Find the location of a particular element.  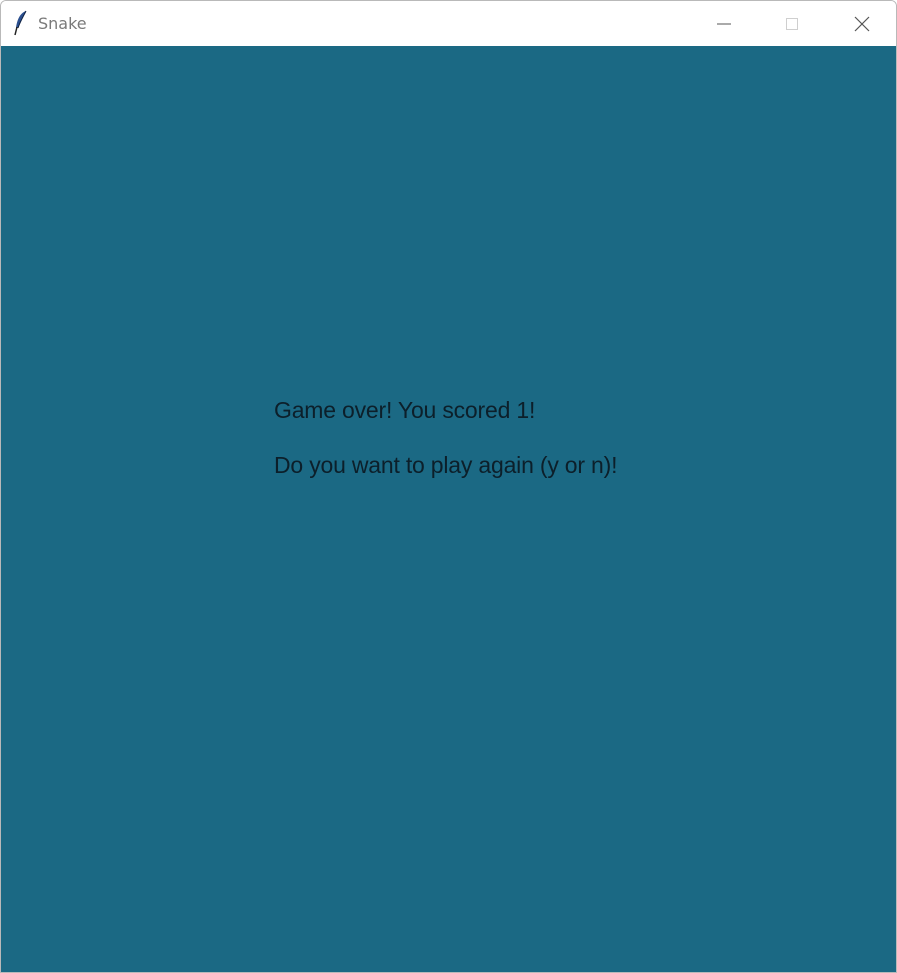

title-bar: Snake is located at coordinates (448, 23).